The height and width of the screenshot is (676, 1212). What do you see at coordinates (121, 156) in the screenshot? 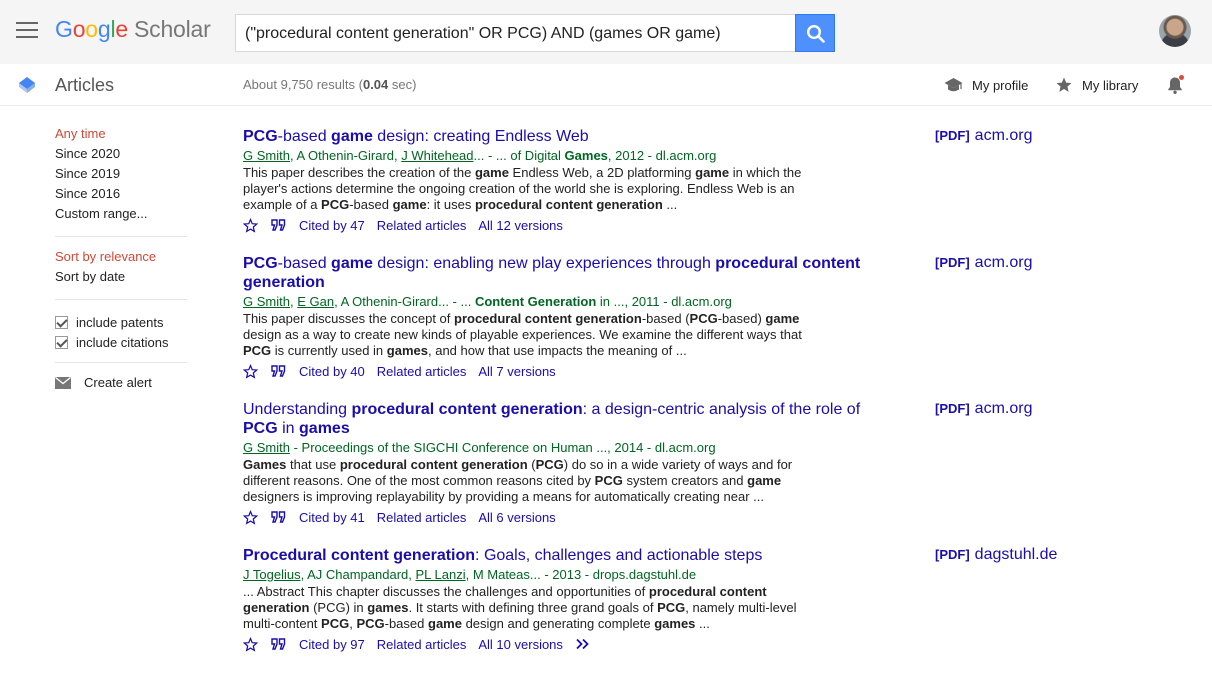
I see `filter-since-2020: Since 2020` at bounding box center [121, 156].